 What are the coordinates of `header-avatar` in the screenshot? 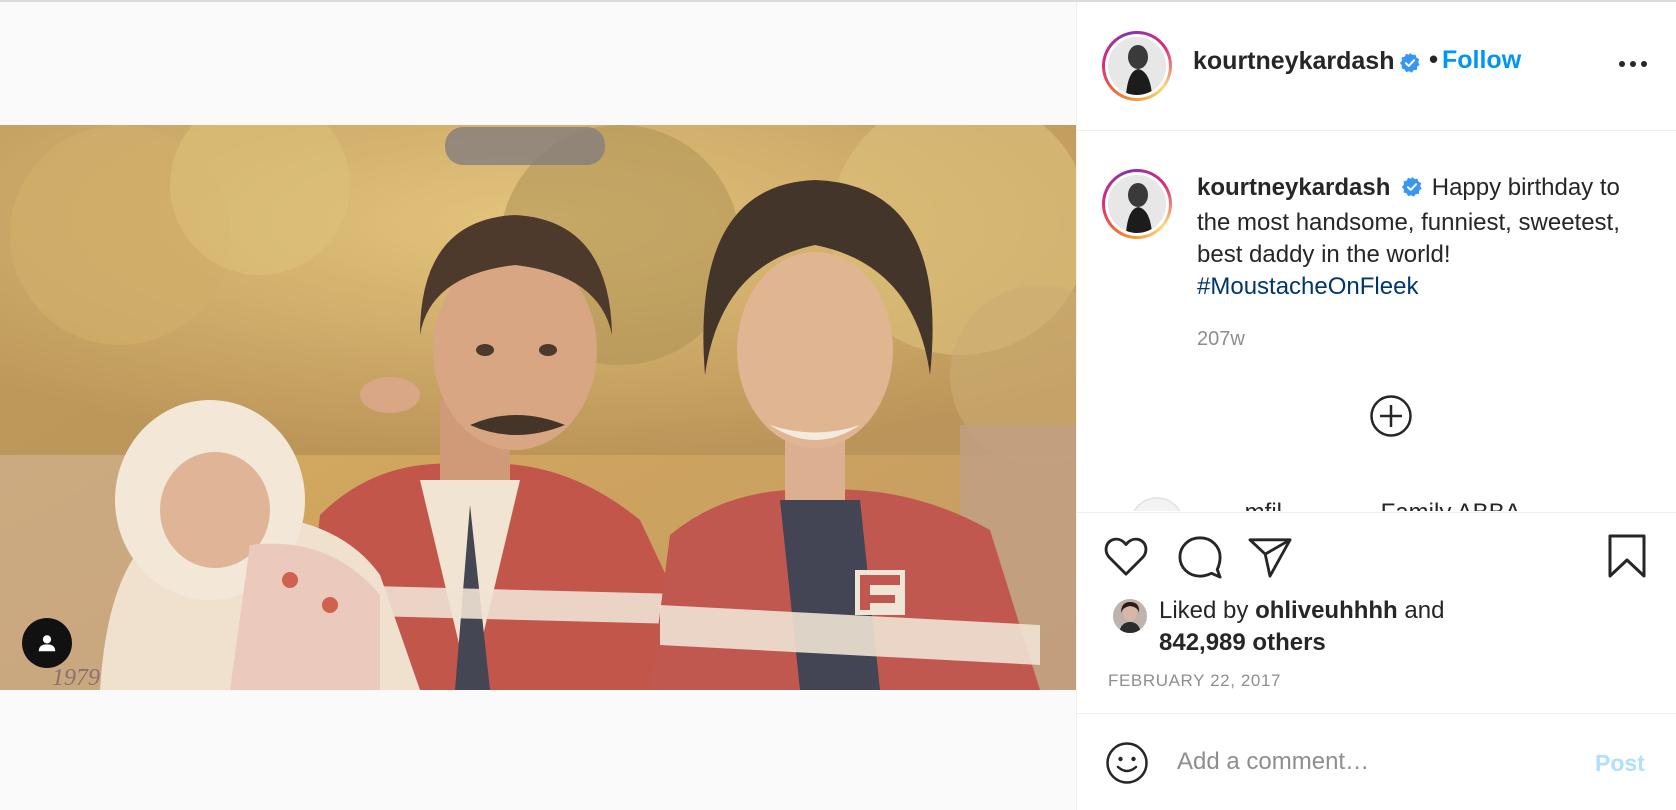 It's located at (1137, 66).